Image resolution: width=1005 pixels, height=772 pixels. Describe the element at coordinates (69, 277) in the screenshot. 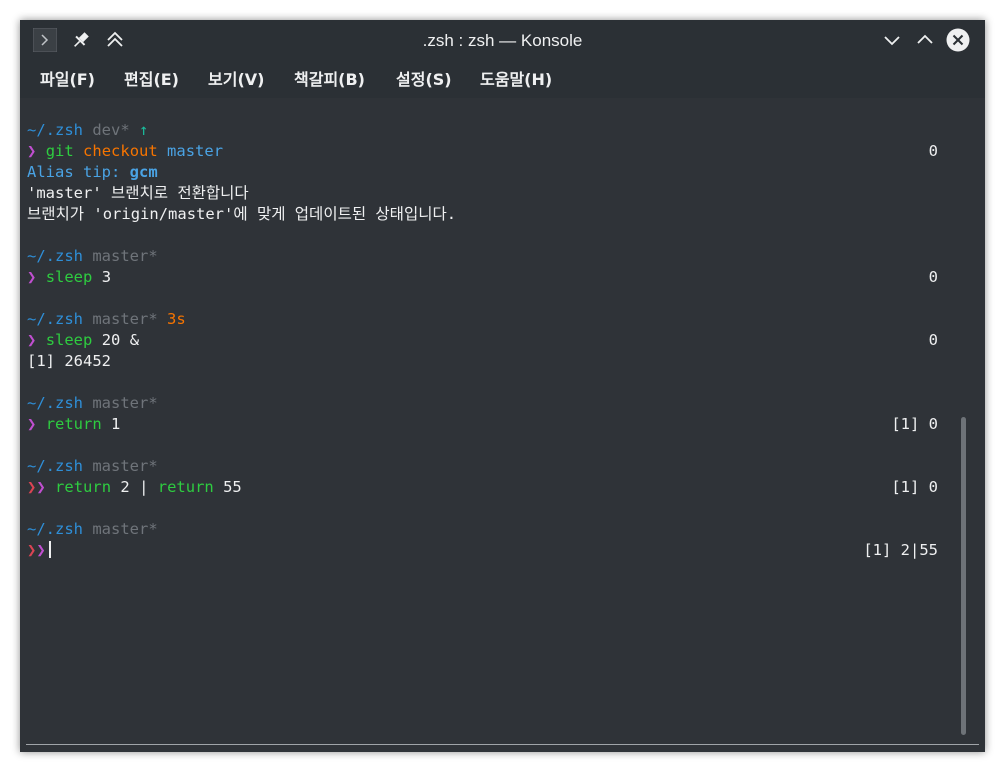

I see `command-line: ❯ sleep 3` at that location.